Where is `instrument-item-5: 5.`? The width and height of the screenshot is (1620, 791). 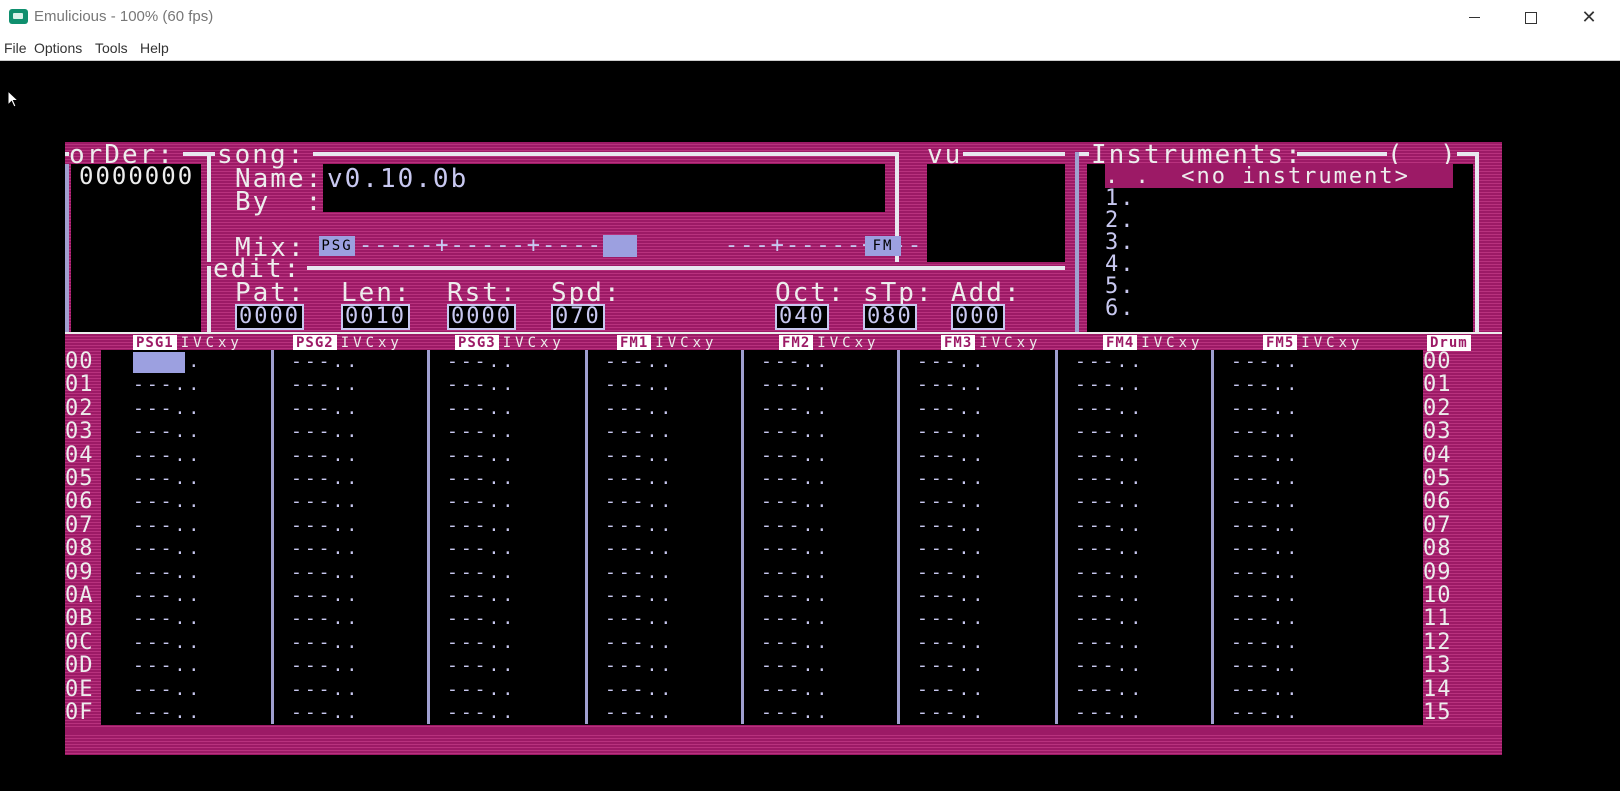
instrument-item-5: 5. is located at coordinates (1120, 287).